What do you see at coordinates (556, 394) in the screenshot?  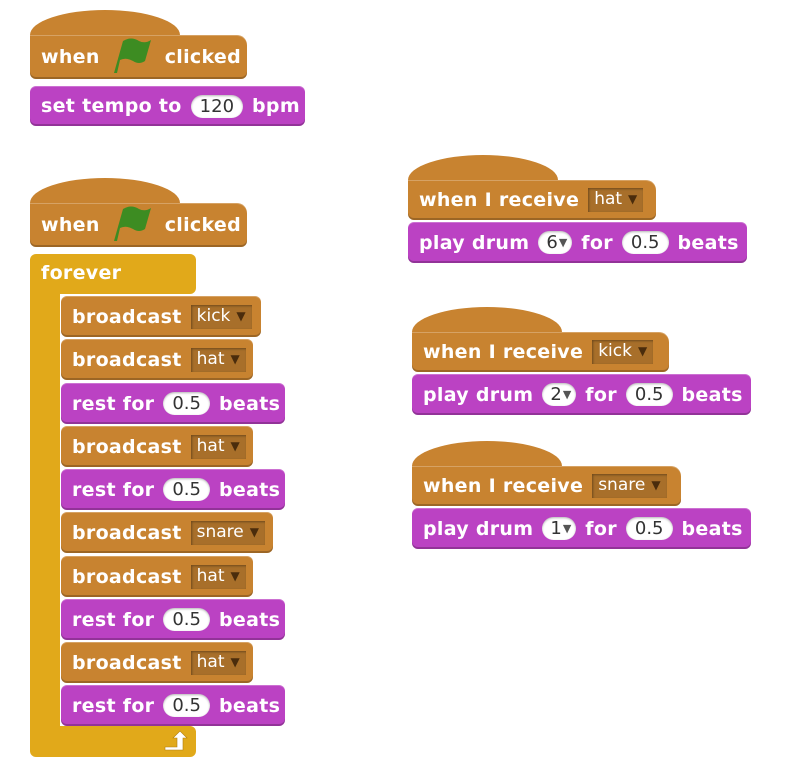 I see `drum-value: 2` at bounding box center [556, 394].